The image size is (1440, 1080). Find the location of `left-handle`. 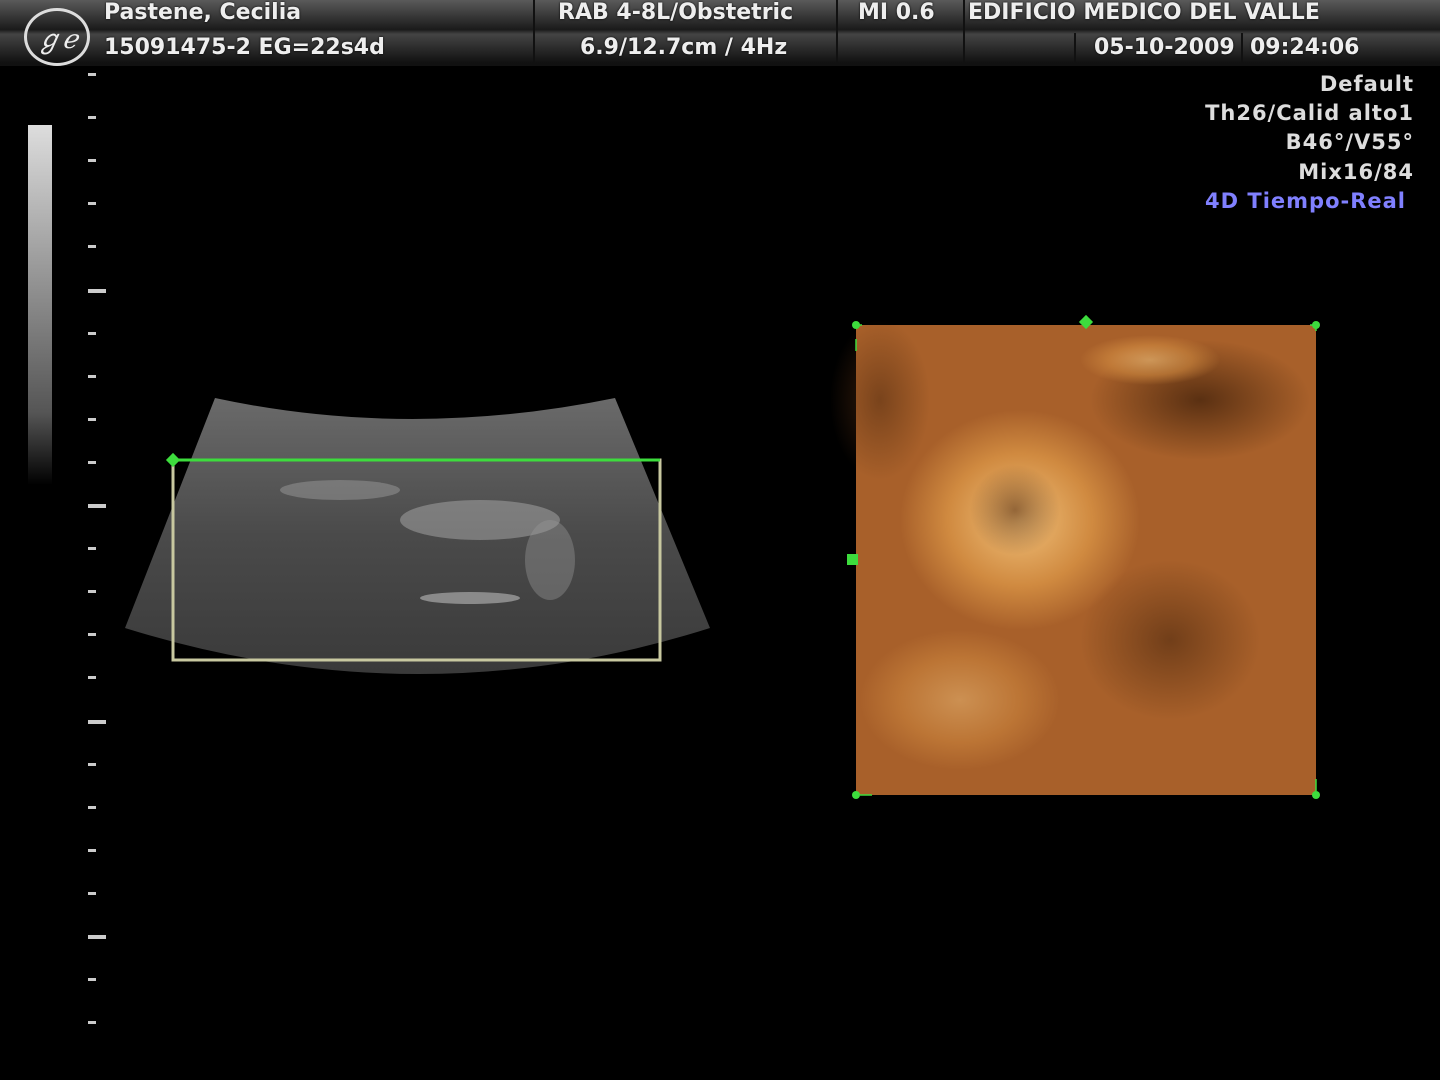

left-handle is located at coordinates (852, 559).